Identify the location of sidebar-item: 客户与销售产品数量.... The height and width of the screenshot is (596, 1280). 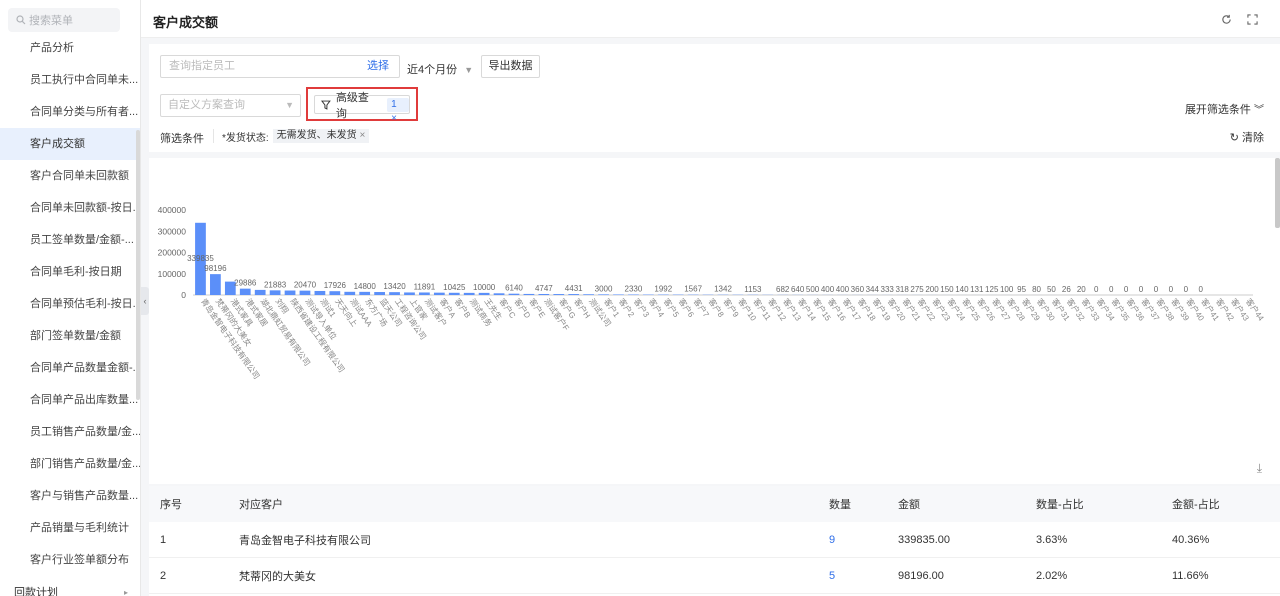
(70, 496).